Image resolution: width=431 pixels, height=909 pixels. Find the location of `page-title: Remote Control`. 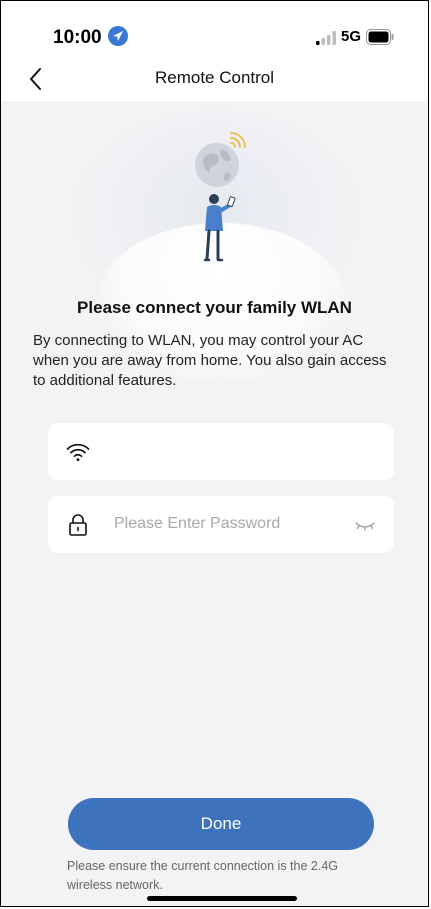

page-title: Remote Control is located at coordinates (214, 77).